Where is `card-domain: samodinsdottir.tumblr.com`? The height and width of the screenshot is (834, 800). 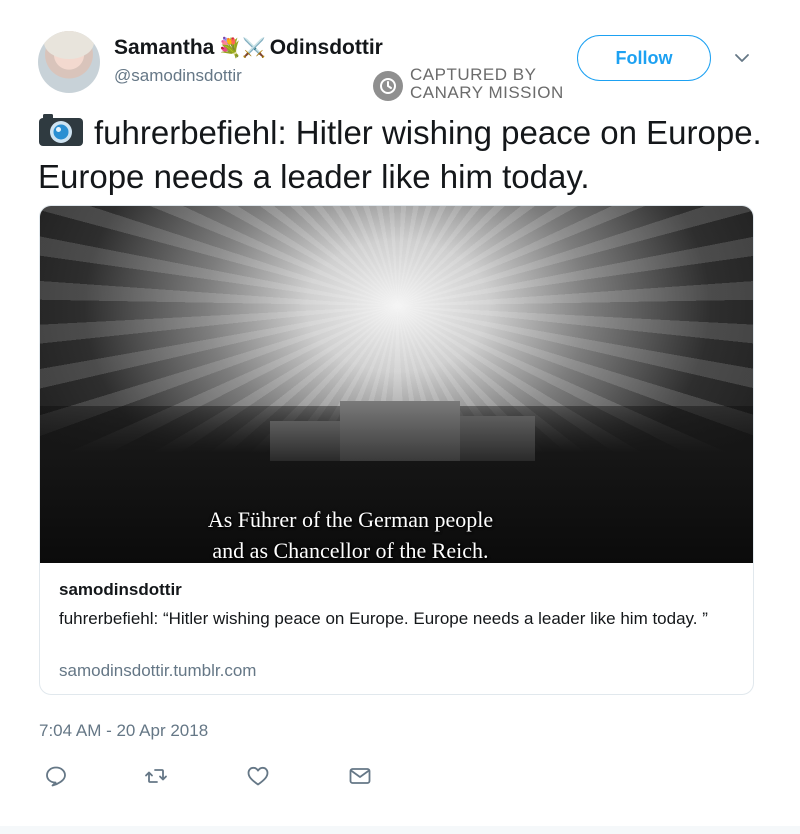 card-domain: samodinsdottir.tumblr.com is located at coordinates (158, 670).